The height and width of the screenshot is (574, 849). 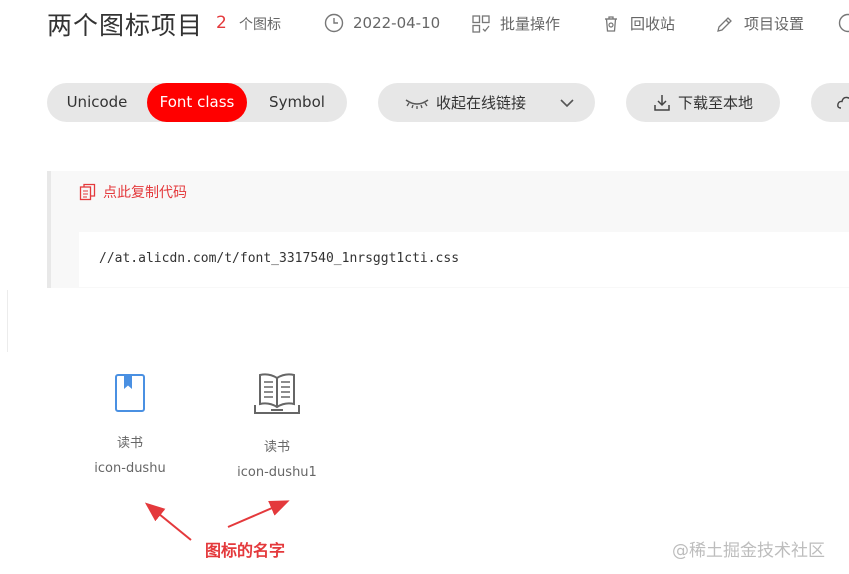 I want to click on annotation-arrow-right, so click(x=258, y=514).